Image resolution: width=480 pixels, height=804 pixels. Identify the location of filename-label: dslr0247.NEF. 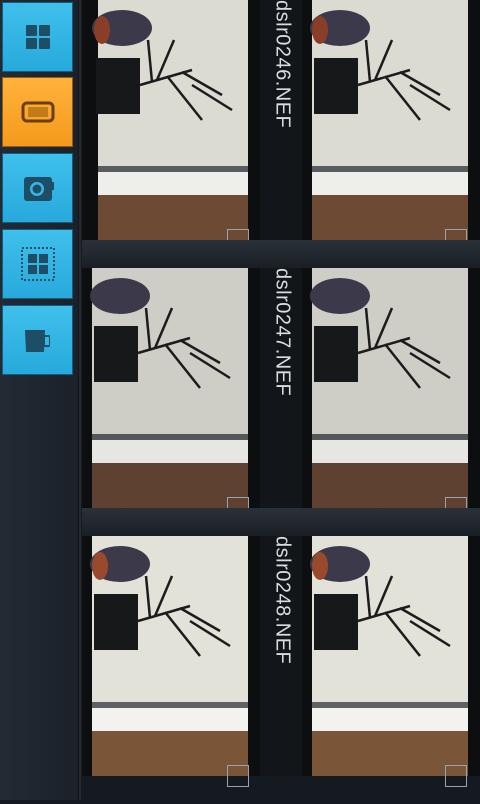
(282, 388).